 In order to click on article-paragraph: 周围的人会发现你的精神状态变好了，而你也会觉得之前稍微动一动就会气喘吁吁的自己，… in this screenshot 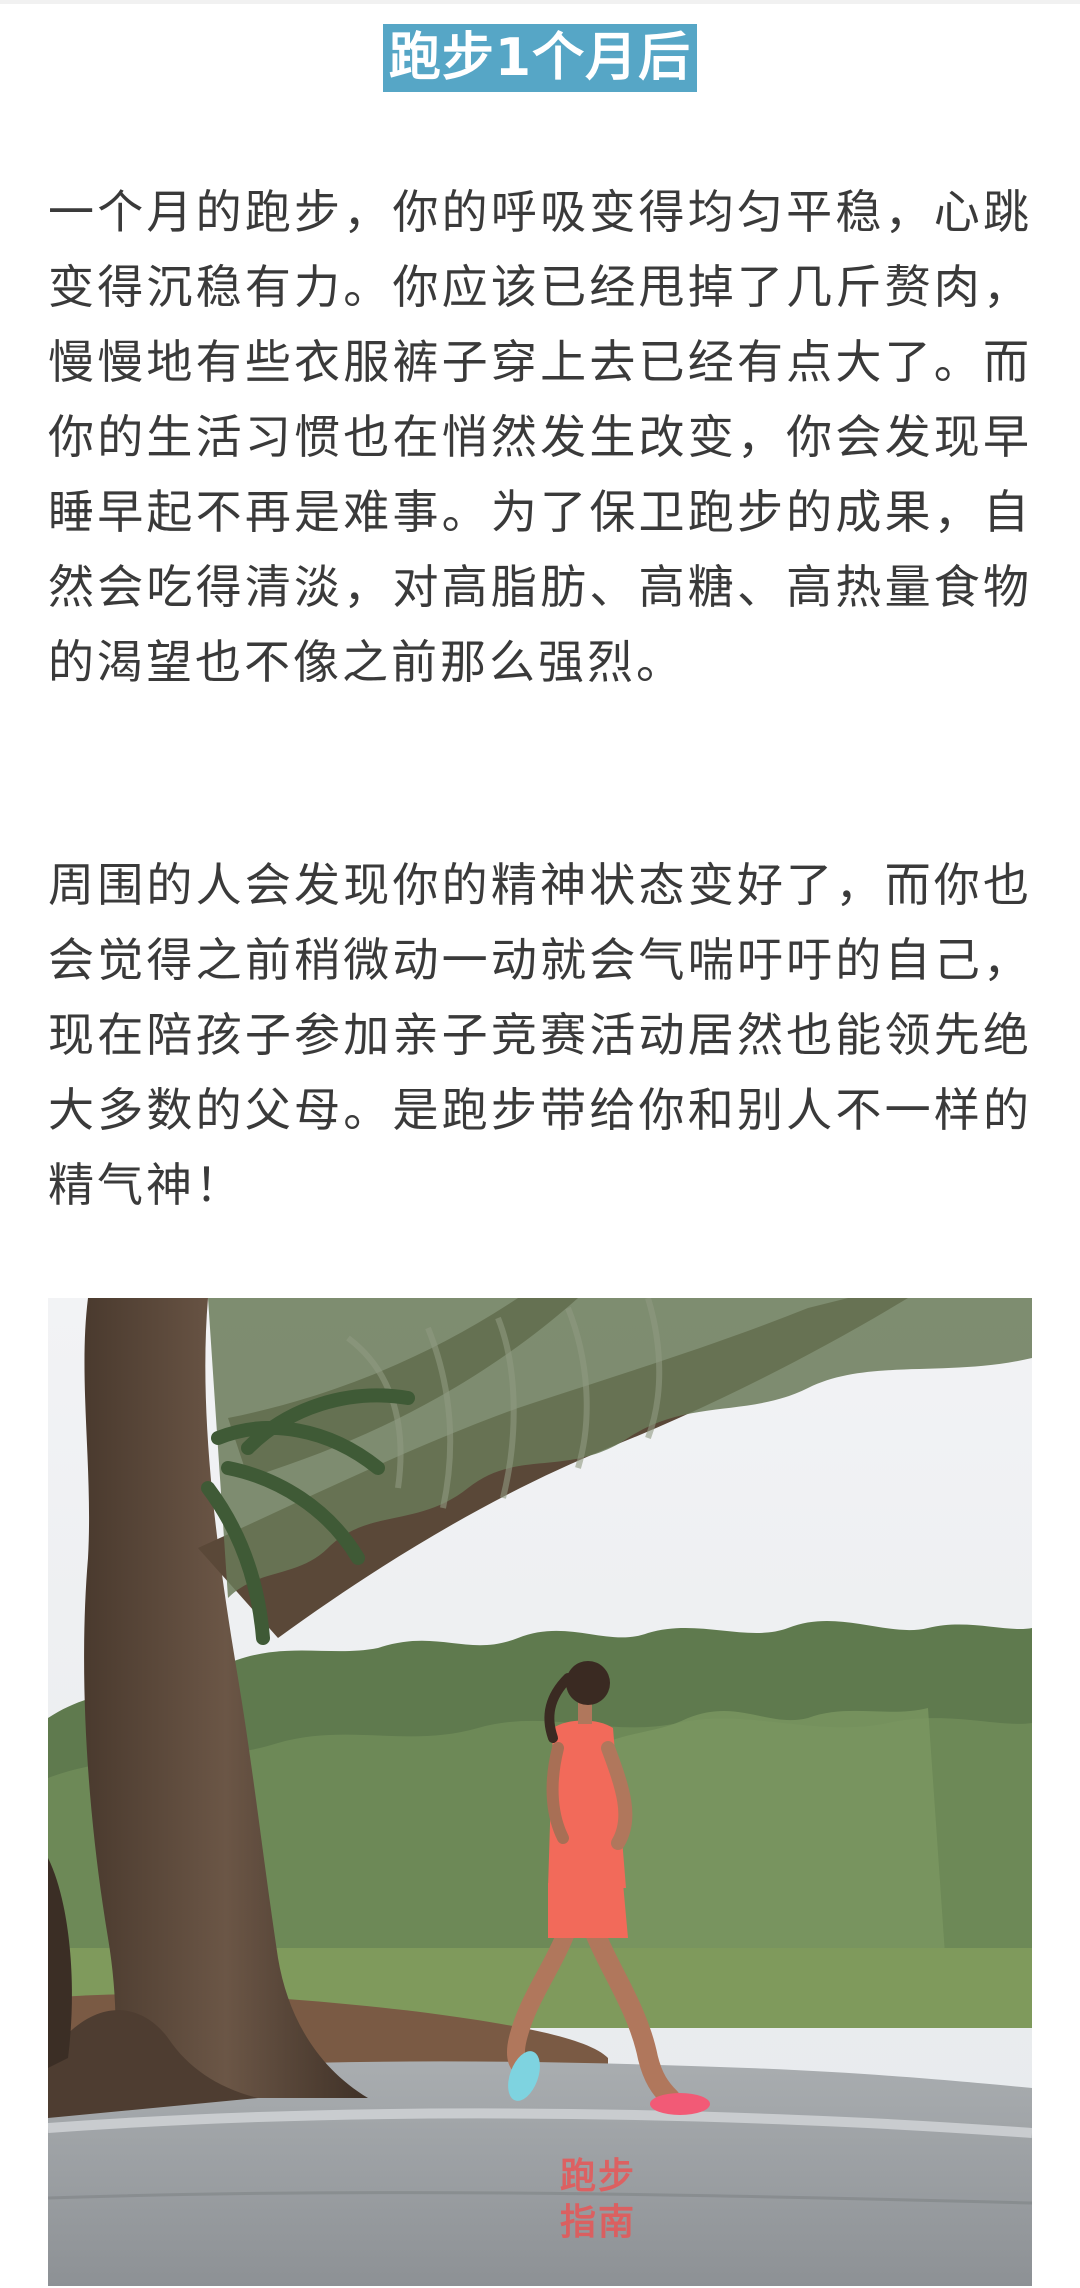, I will do `click(540, 1035)`.